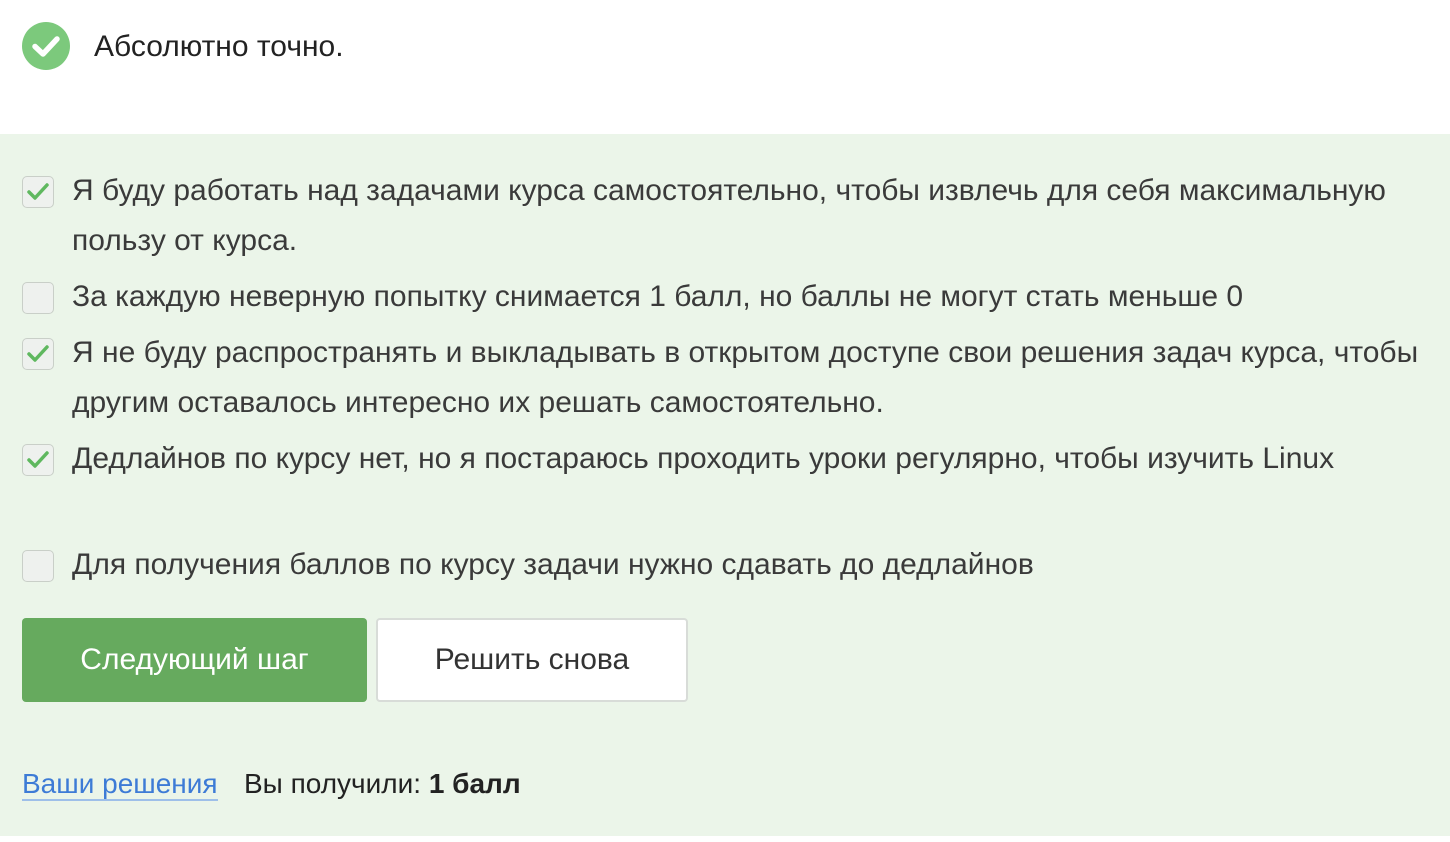  I want to click on result-message: Абсолютно точно., so click(219, 46).